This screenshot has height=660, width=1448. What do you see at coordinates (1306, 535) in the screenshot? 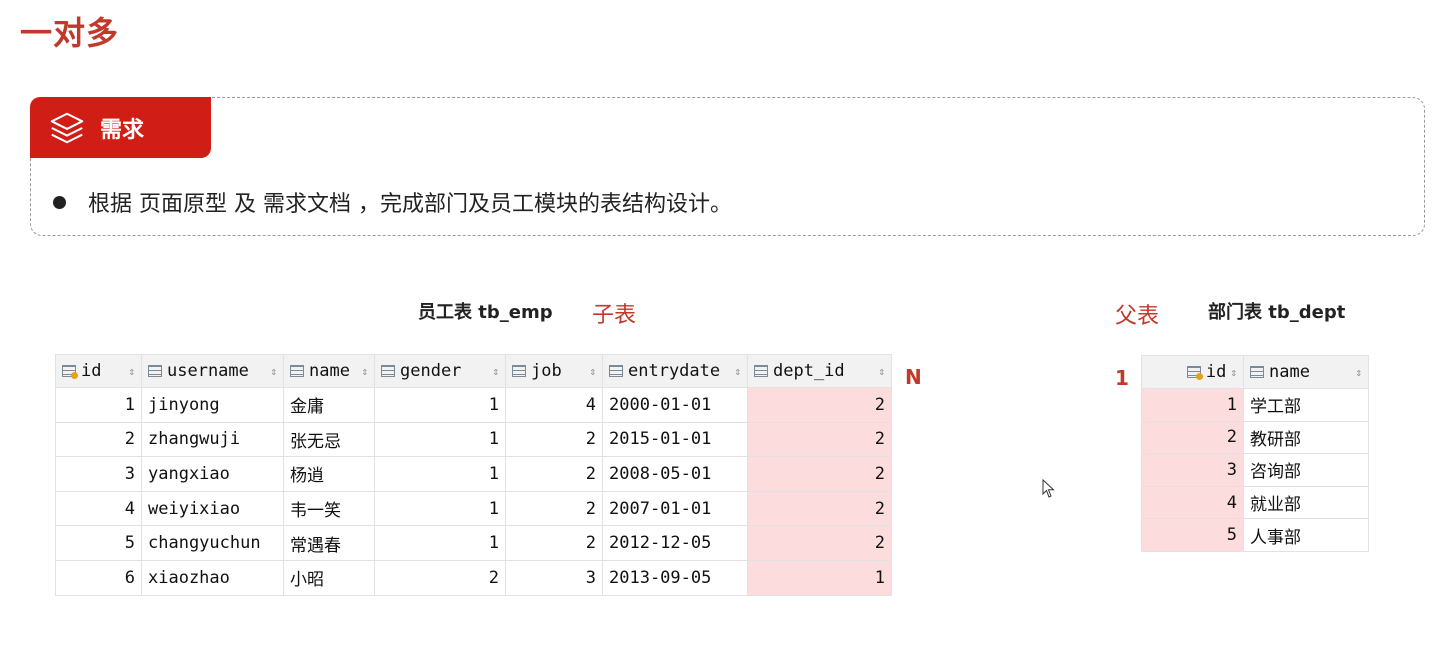
I see `cell-name: 人事部` at bounding box center [1306, 535].